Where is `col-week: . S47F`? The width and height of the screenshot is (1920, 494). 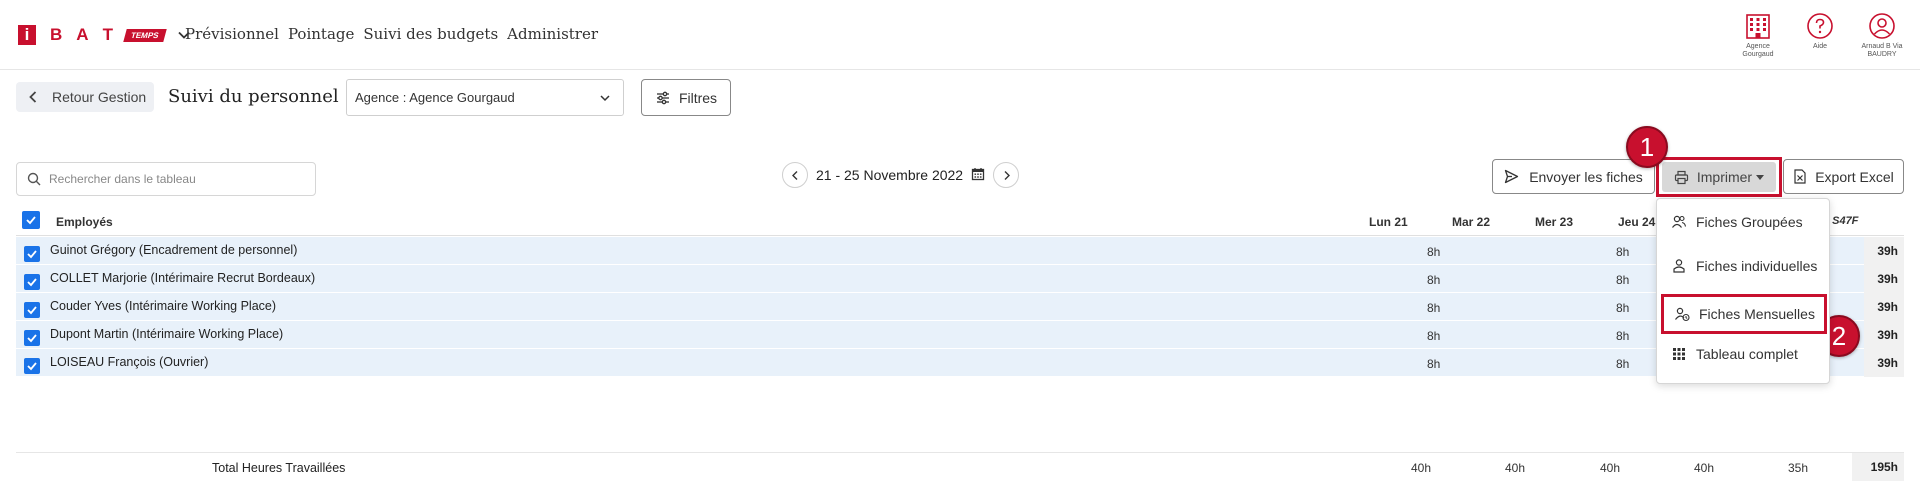
col-week: . S47F is located at coordinates (1842, 221).